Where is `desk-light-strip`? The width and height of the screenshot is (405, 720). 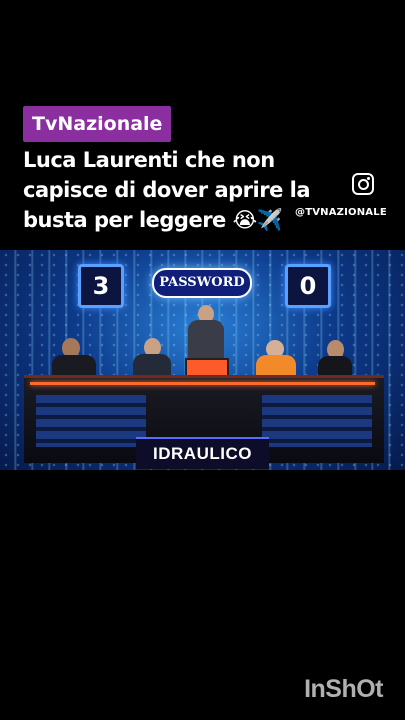 desk-light-strip is located at coordinates (202, 383).